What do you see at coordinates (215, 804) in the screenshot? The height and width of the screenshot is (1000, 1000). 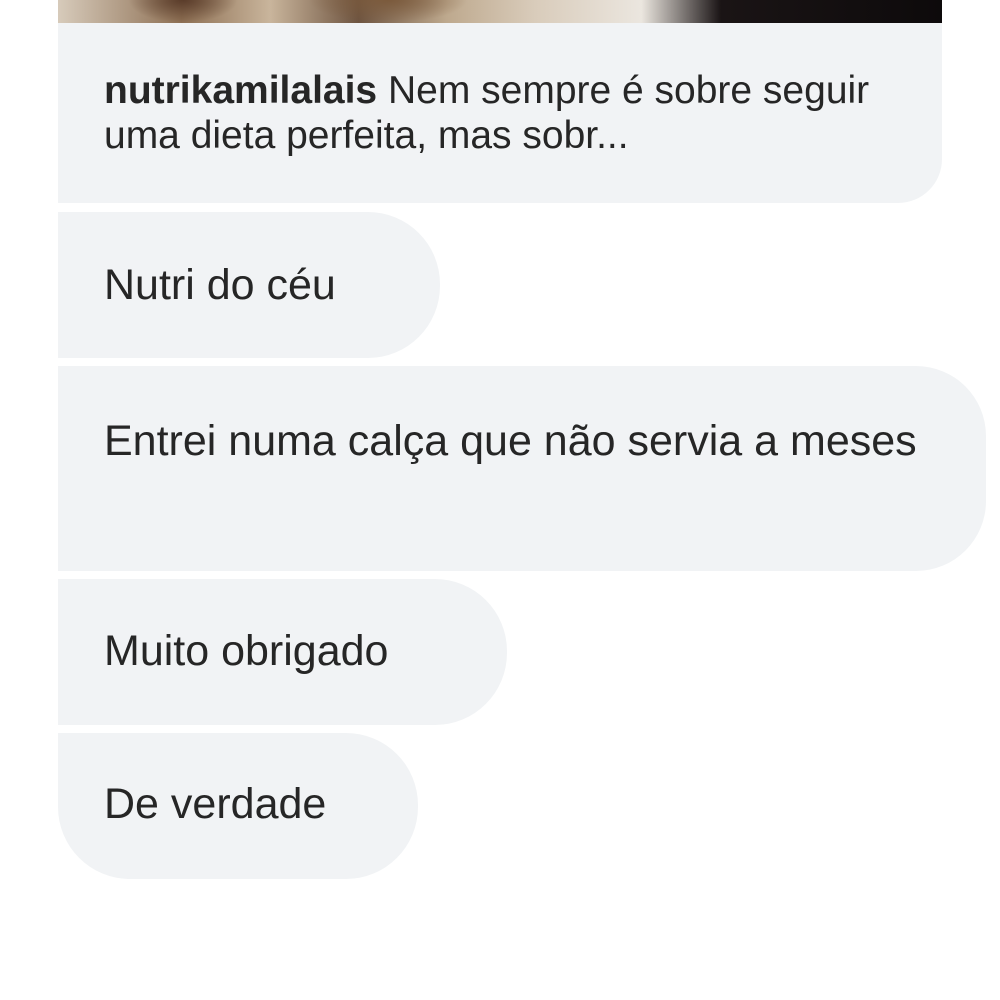 I see `message-text: De verdade` at bounding box center [215, 804].